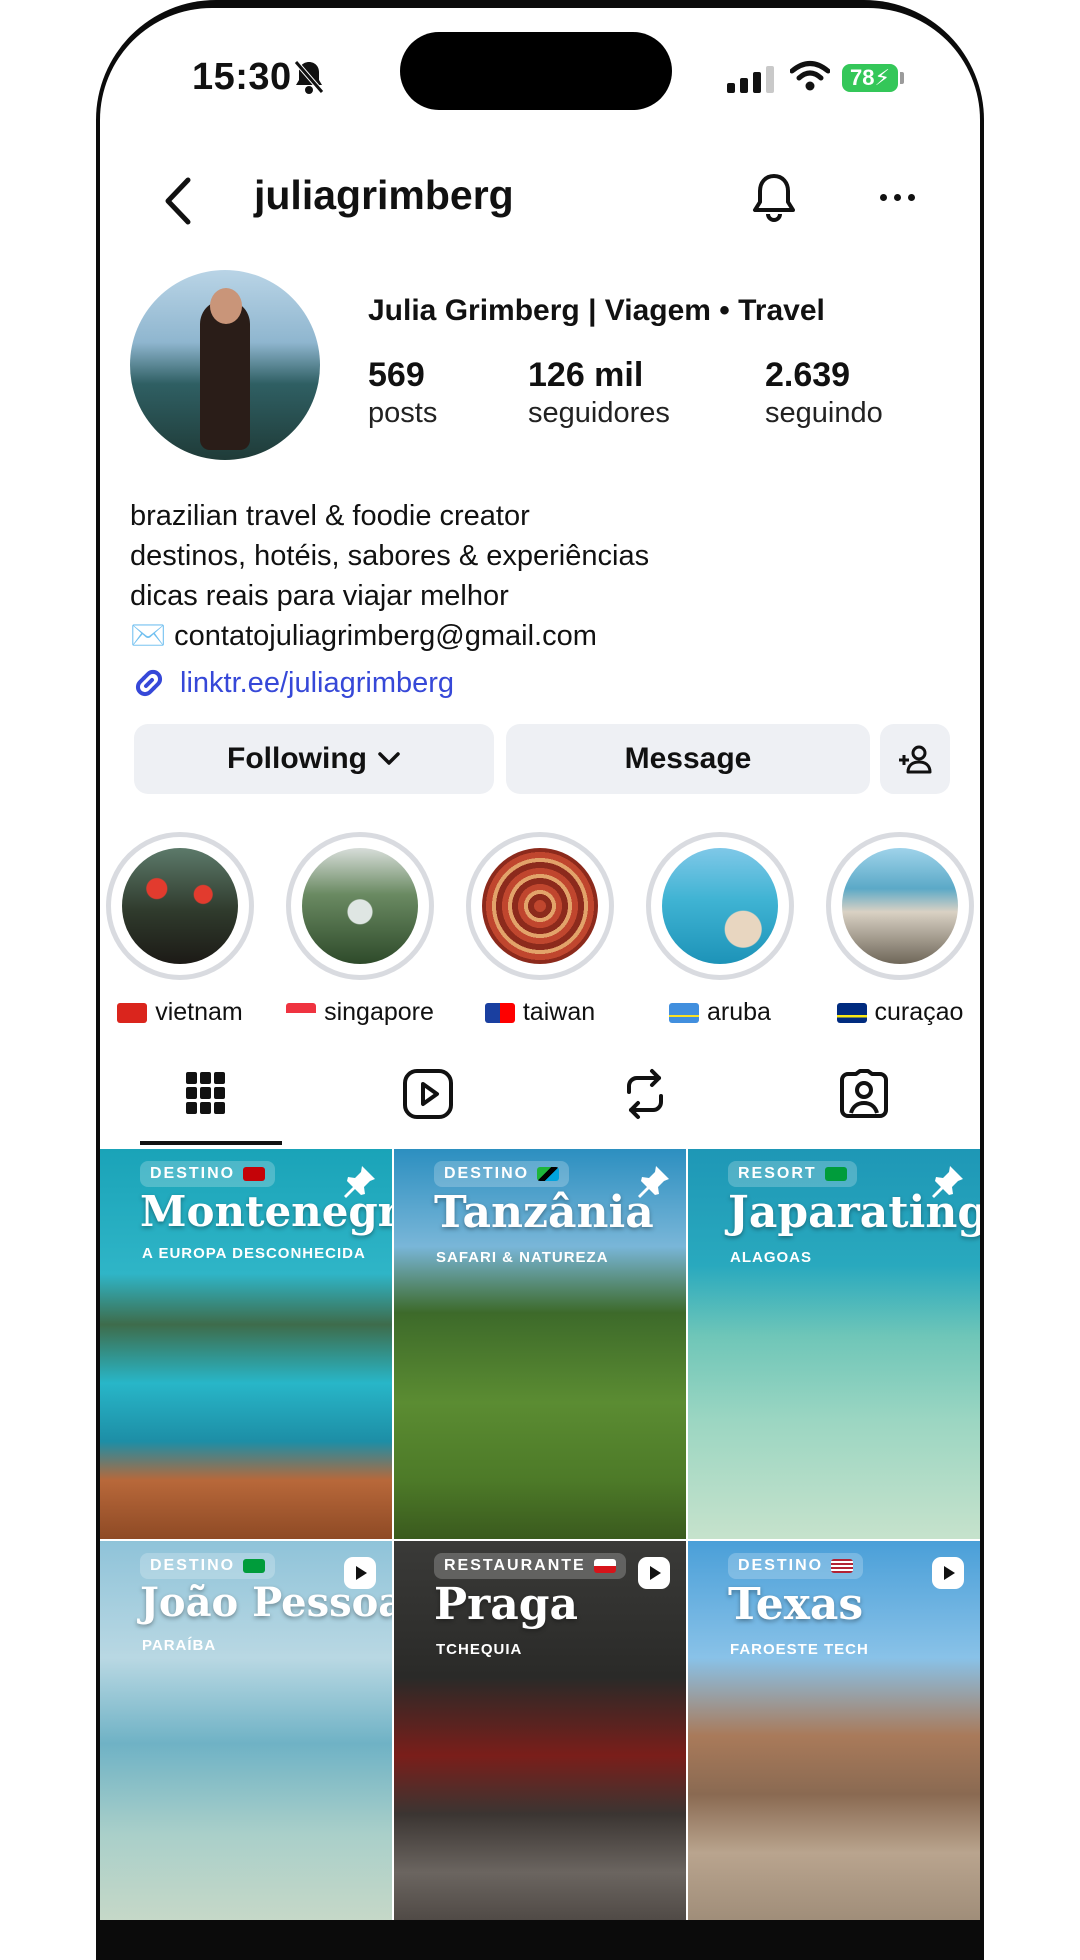  What do you see at coordinates (178, 201) in the screenshot?
I see `chevron-left-icon` at bounding box center [178, 201].